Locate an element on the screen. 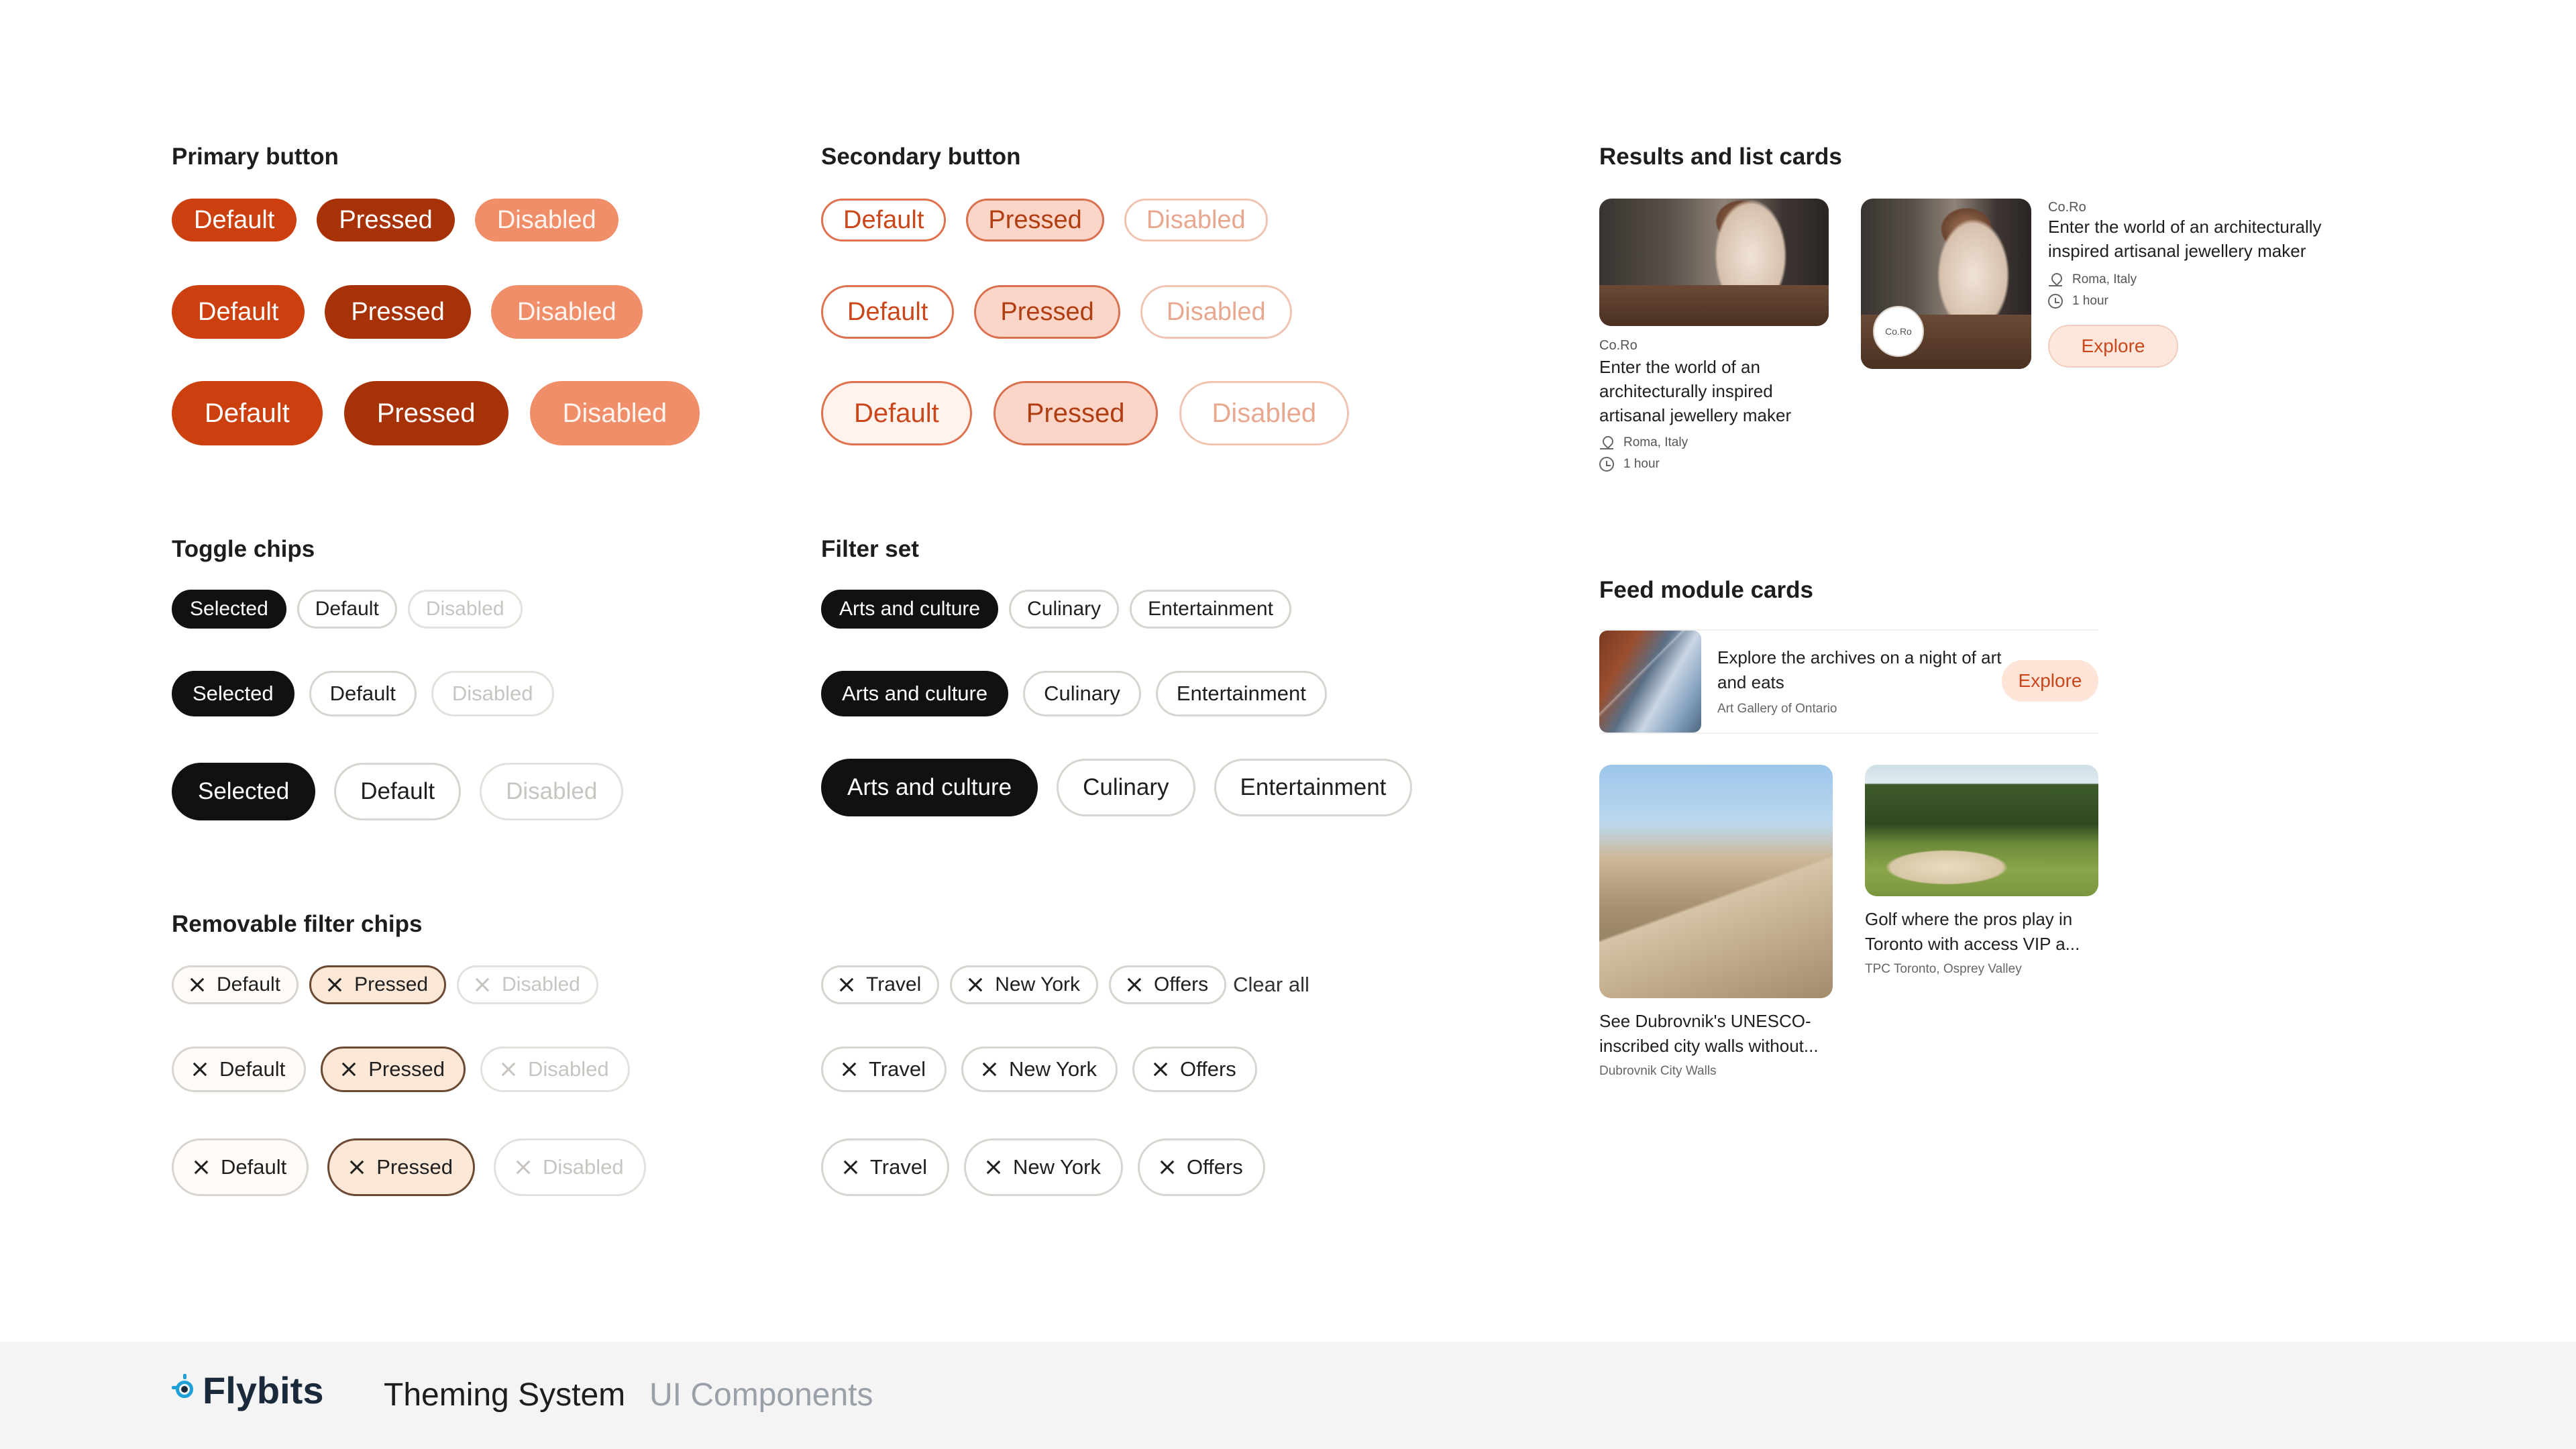  feed-tile-golf-image is located at coordinates (1981, 830).